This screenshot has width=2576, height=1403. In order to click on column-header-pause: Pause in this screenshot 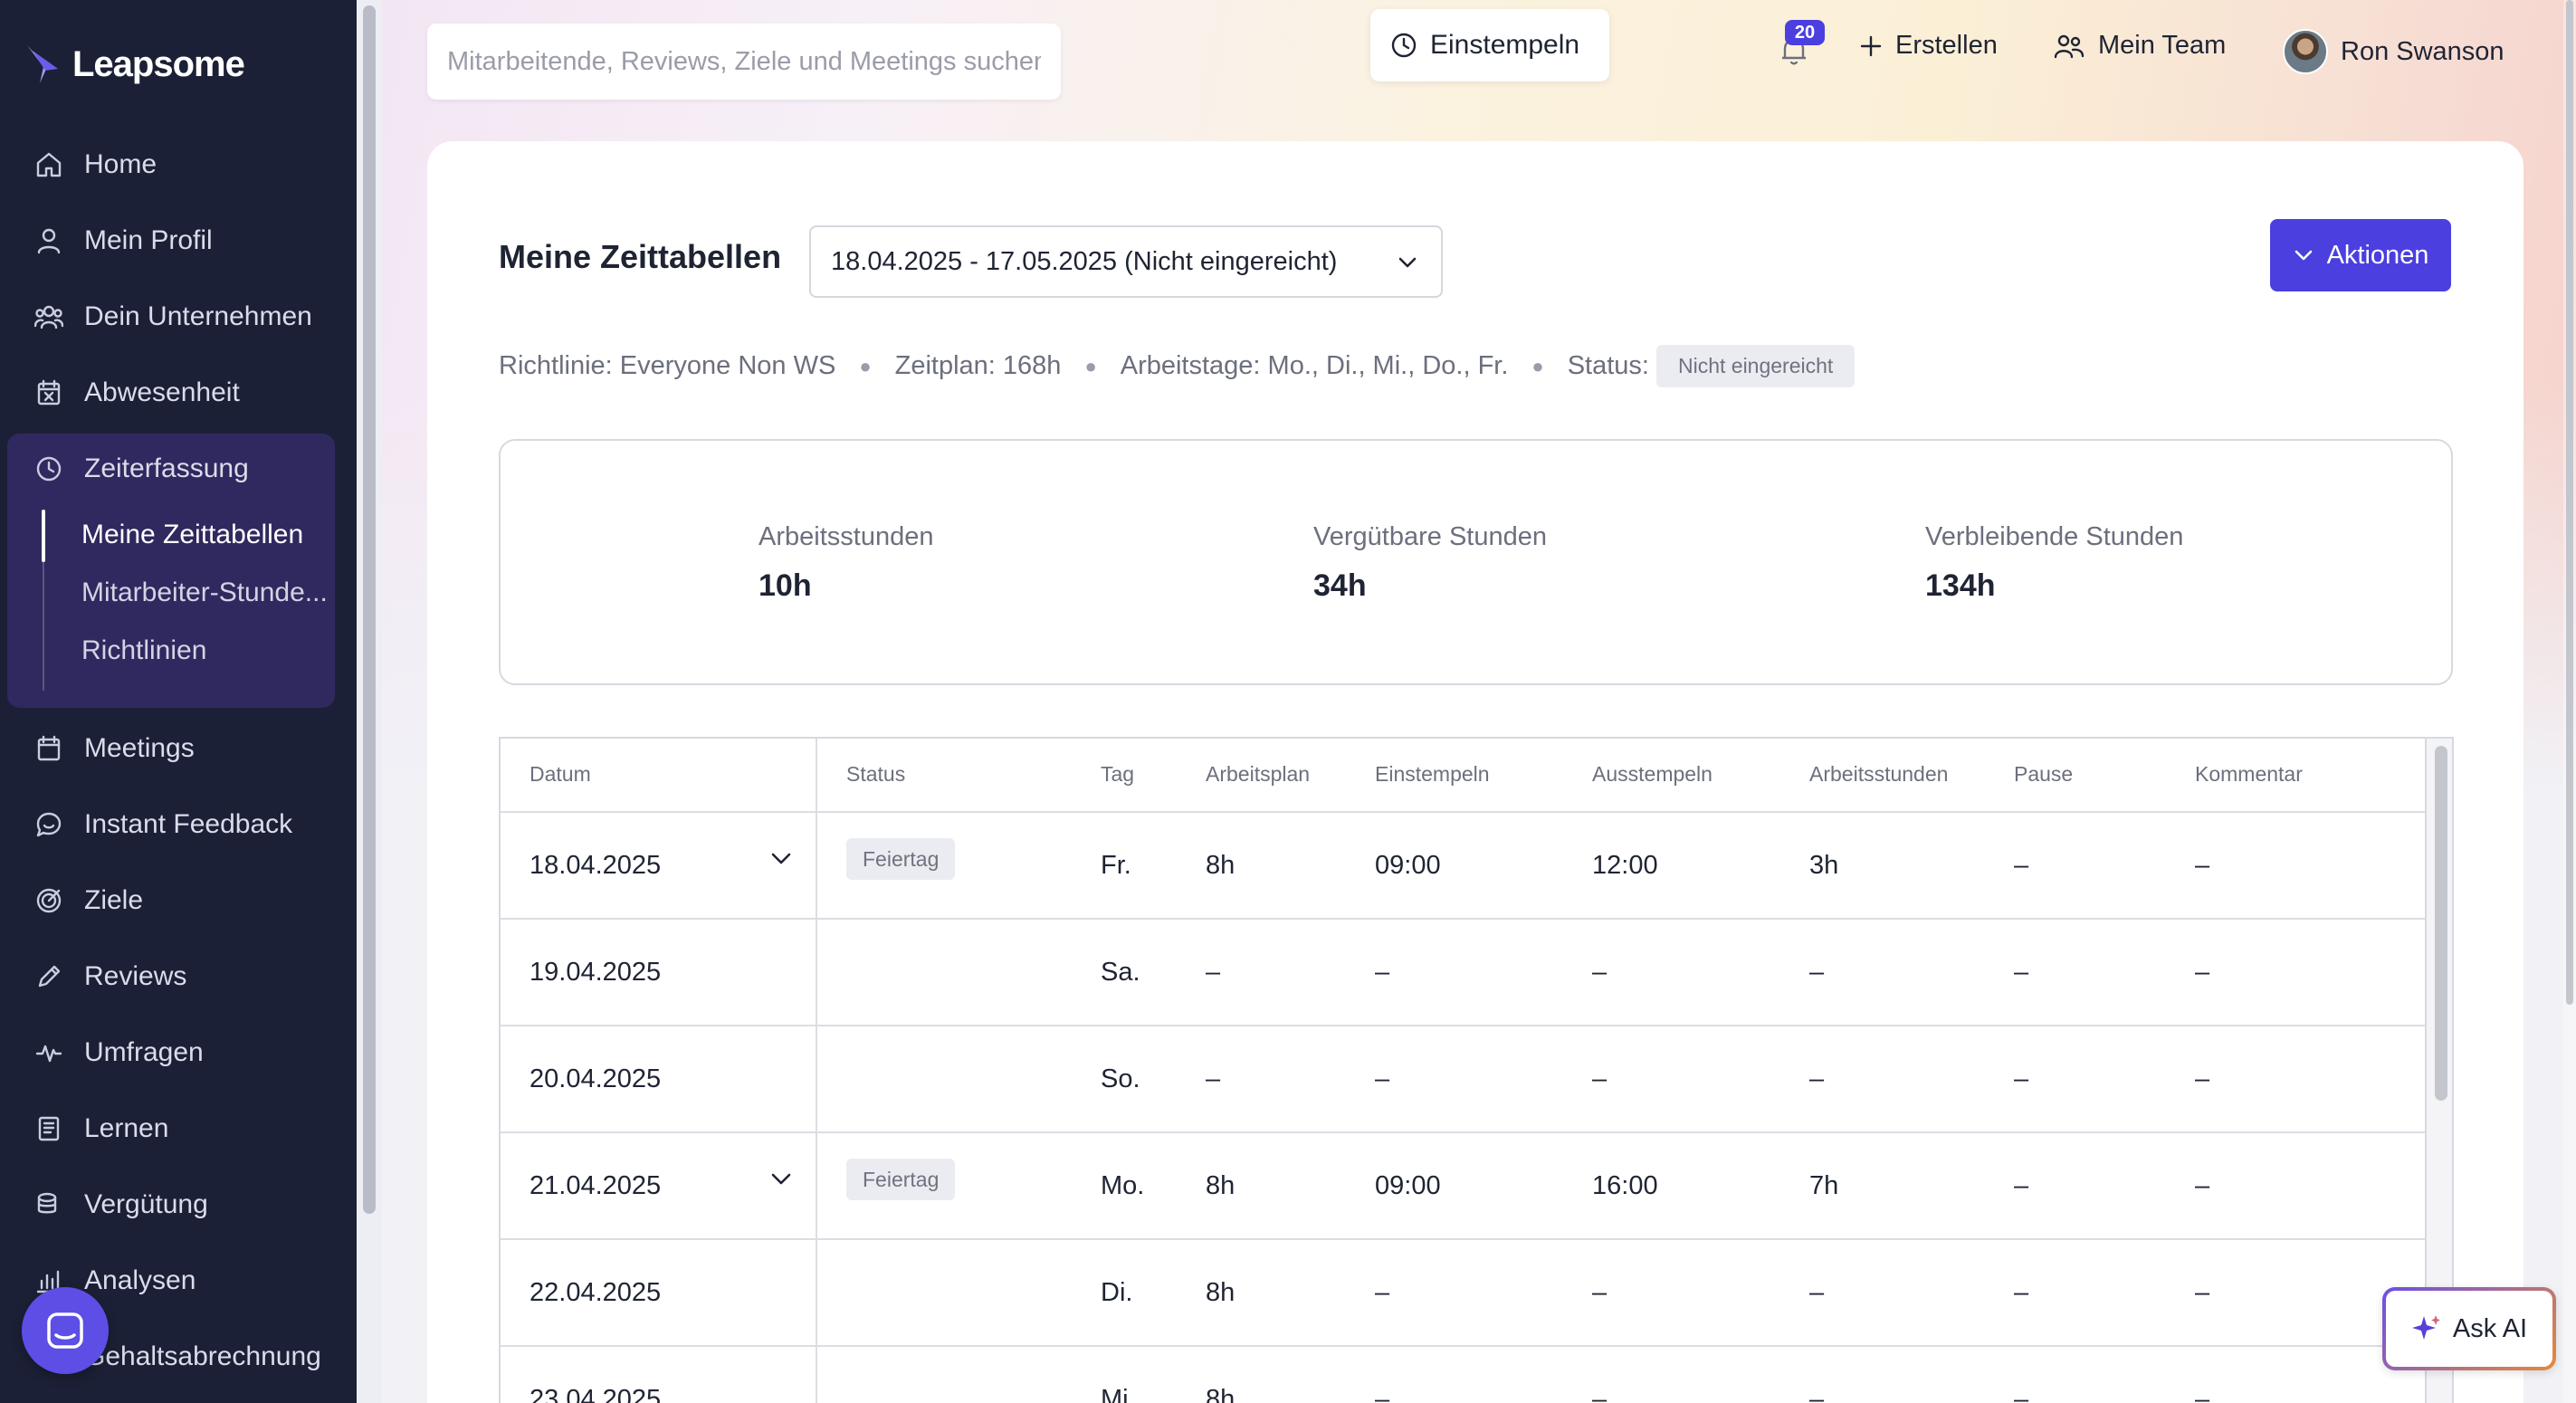, I will do `click(2043, 774)`.